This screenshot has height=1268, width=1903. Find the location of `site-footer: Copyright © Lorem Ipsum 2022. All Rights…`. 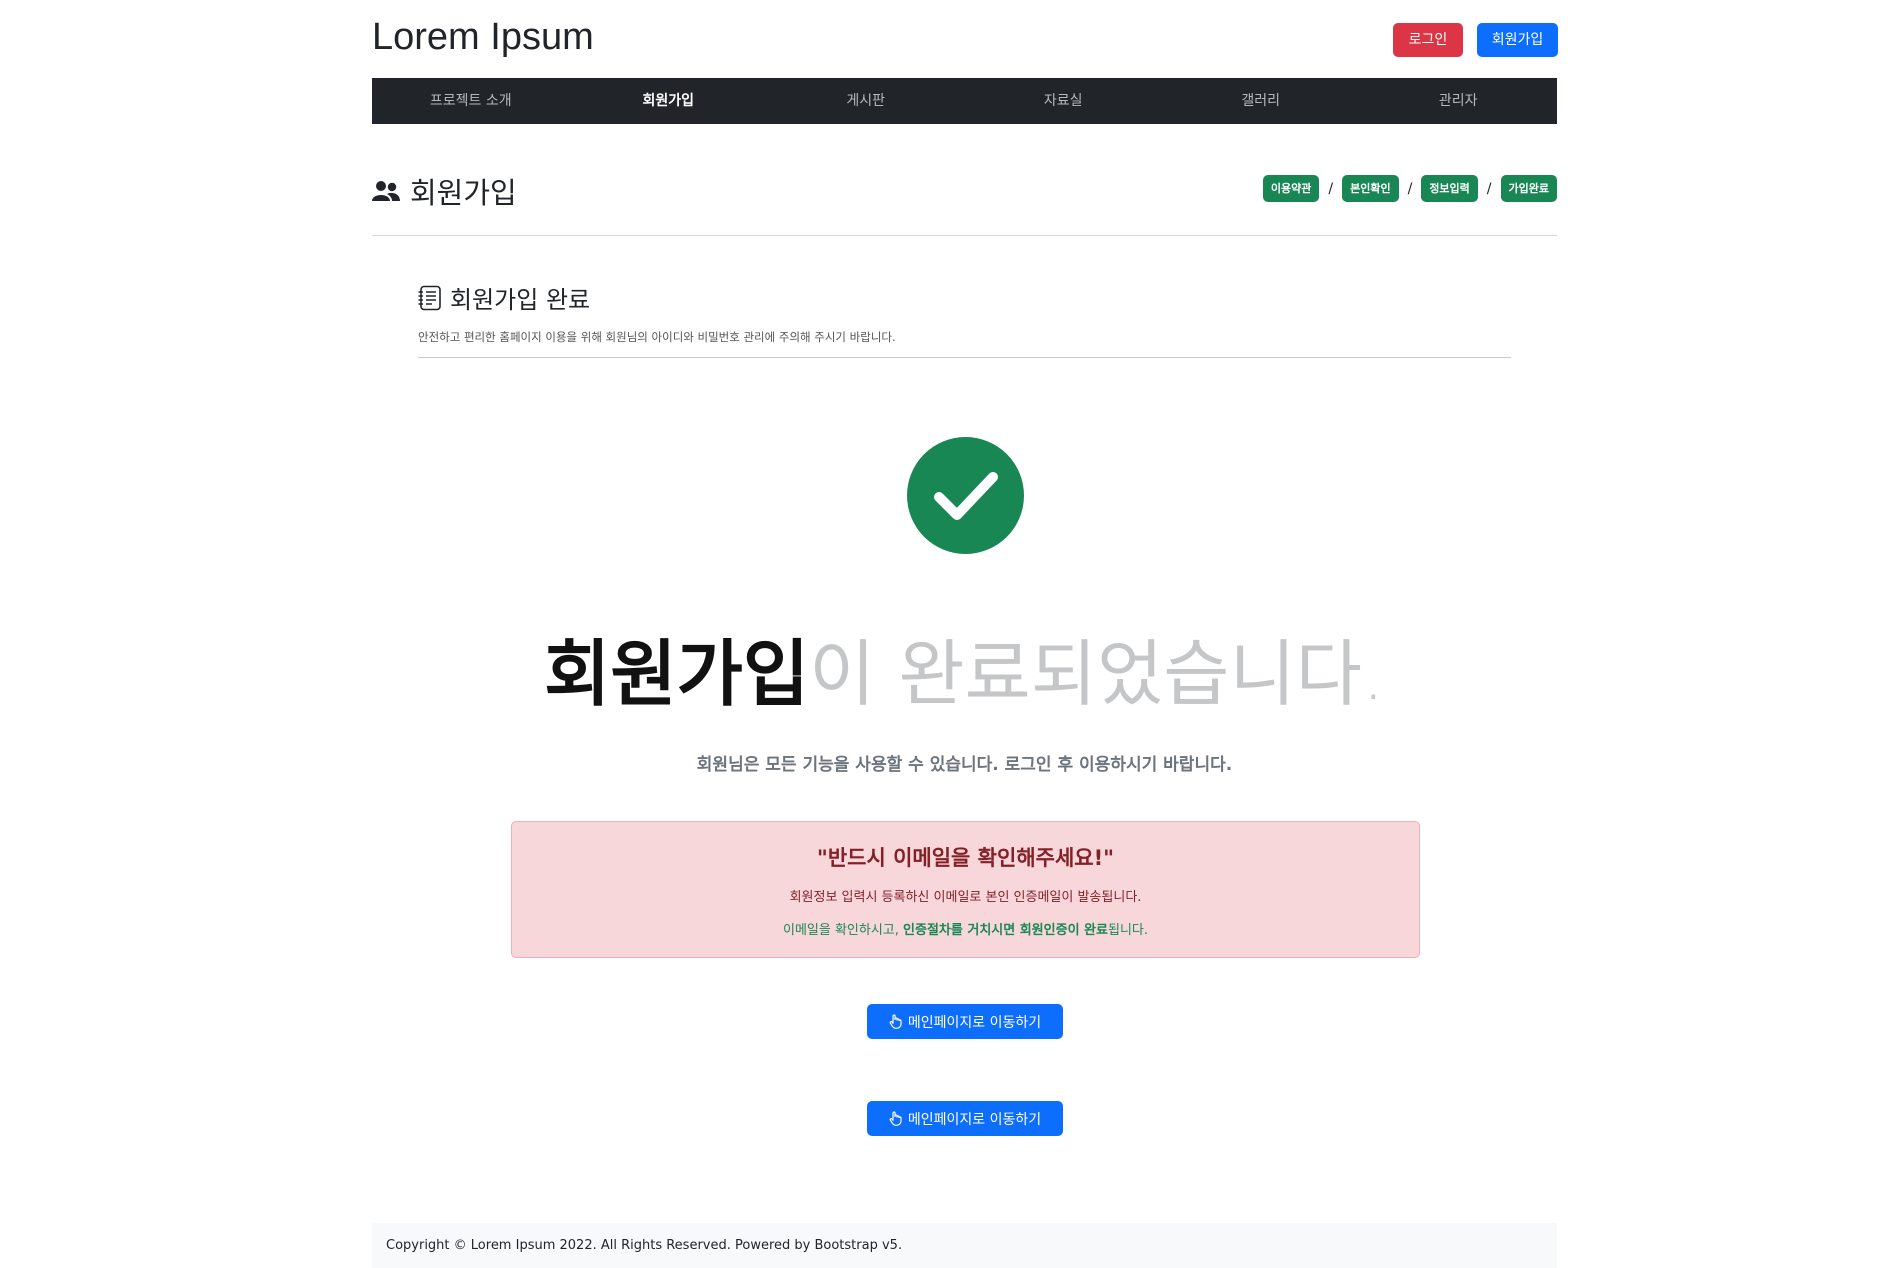

site-footer: Copyright © Lorem Ipsum 2022. All Rights… is located at coordinates (964, 1245).